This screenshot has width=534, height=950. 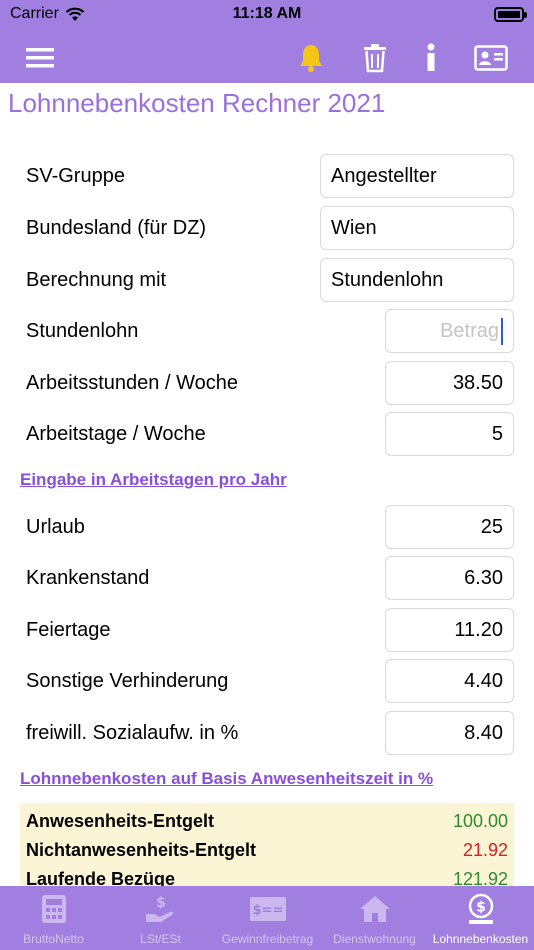 What do you see at coordinates (417, 280) in the screenshot?
I see `berechnung-select: Stundenlohn` at bounding box center [417, 280].